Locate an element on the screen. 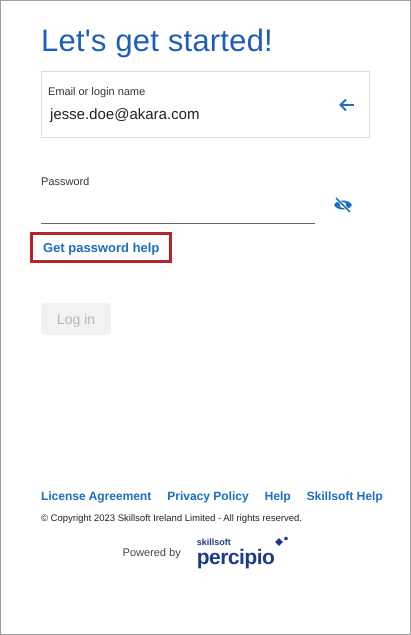  footer-link: Skillsoft Help is located at coordinates (344, 496).